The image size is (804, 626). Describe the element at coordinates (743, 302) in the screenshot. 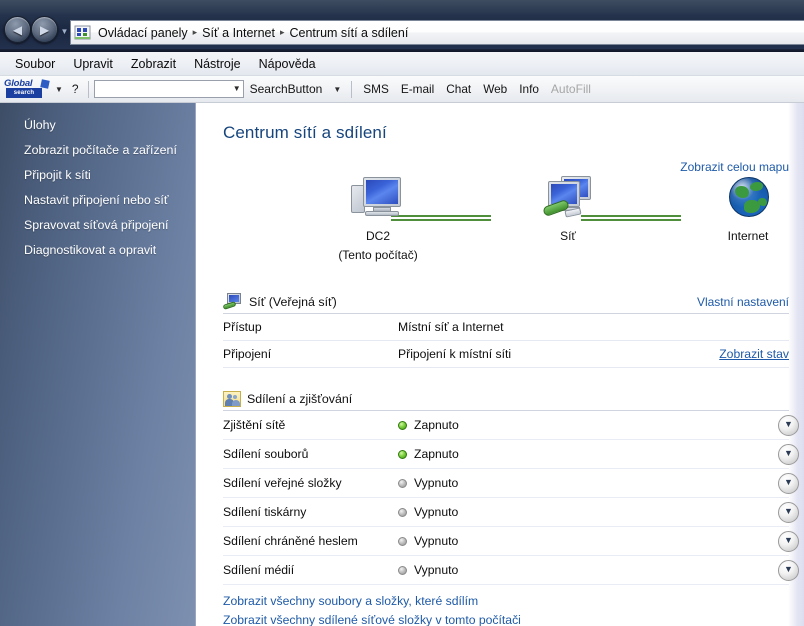

I see `customize-settings-link: Vlastní nastavení` at that location.